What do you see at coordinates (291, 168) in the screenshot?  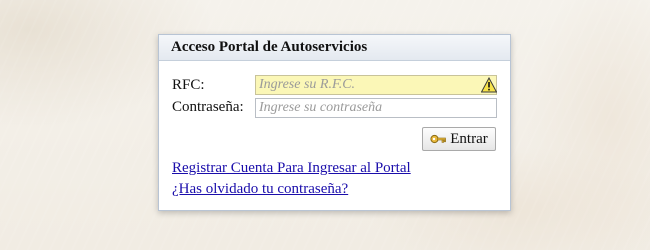 I see `register-account-link: Registrar Cuenta Para Ingresar al Portal` at bounding box center [291, 168].